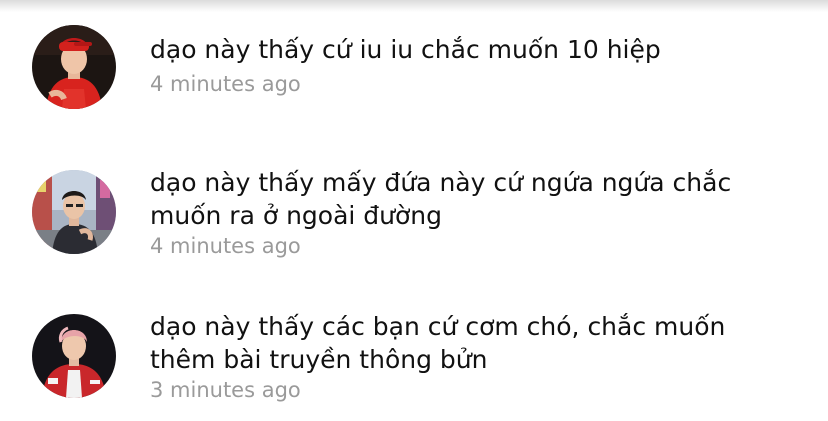  Describe the element at coordinates (225, 390) in the screenshot. I see `comment-timestamp: 3 minutes ago` at that location.